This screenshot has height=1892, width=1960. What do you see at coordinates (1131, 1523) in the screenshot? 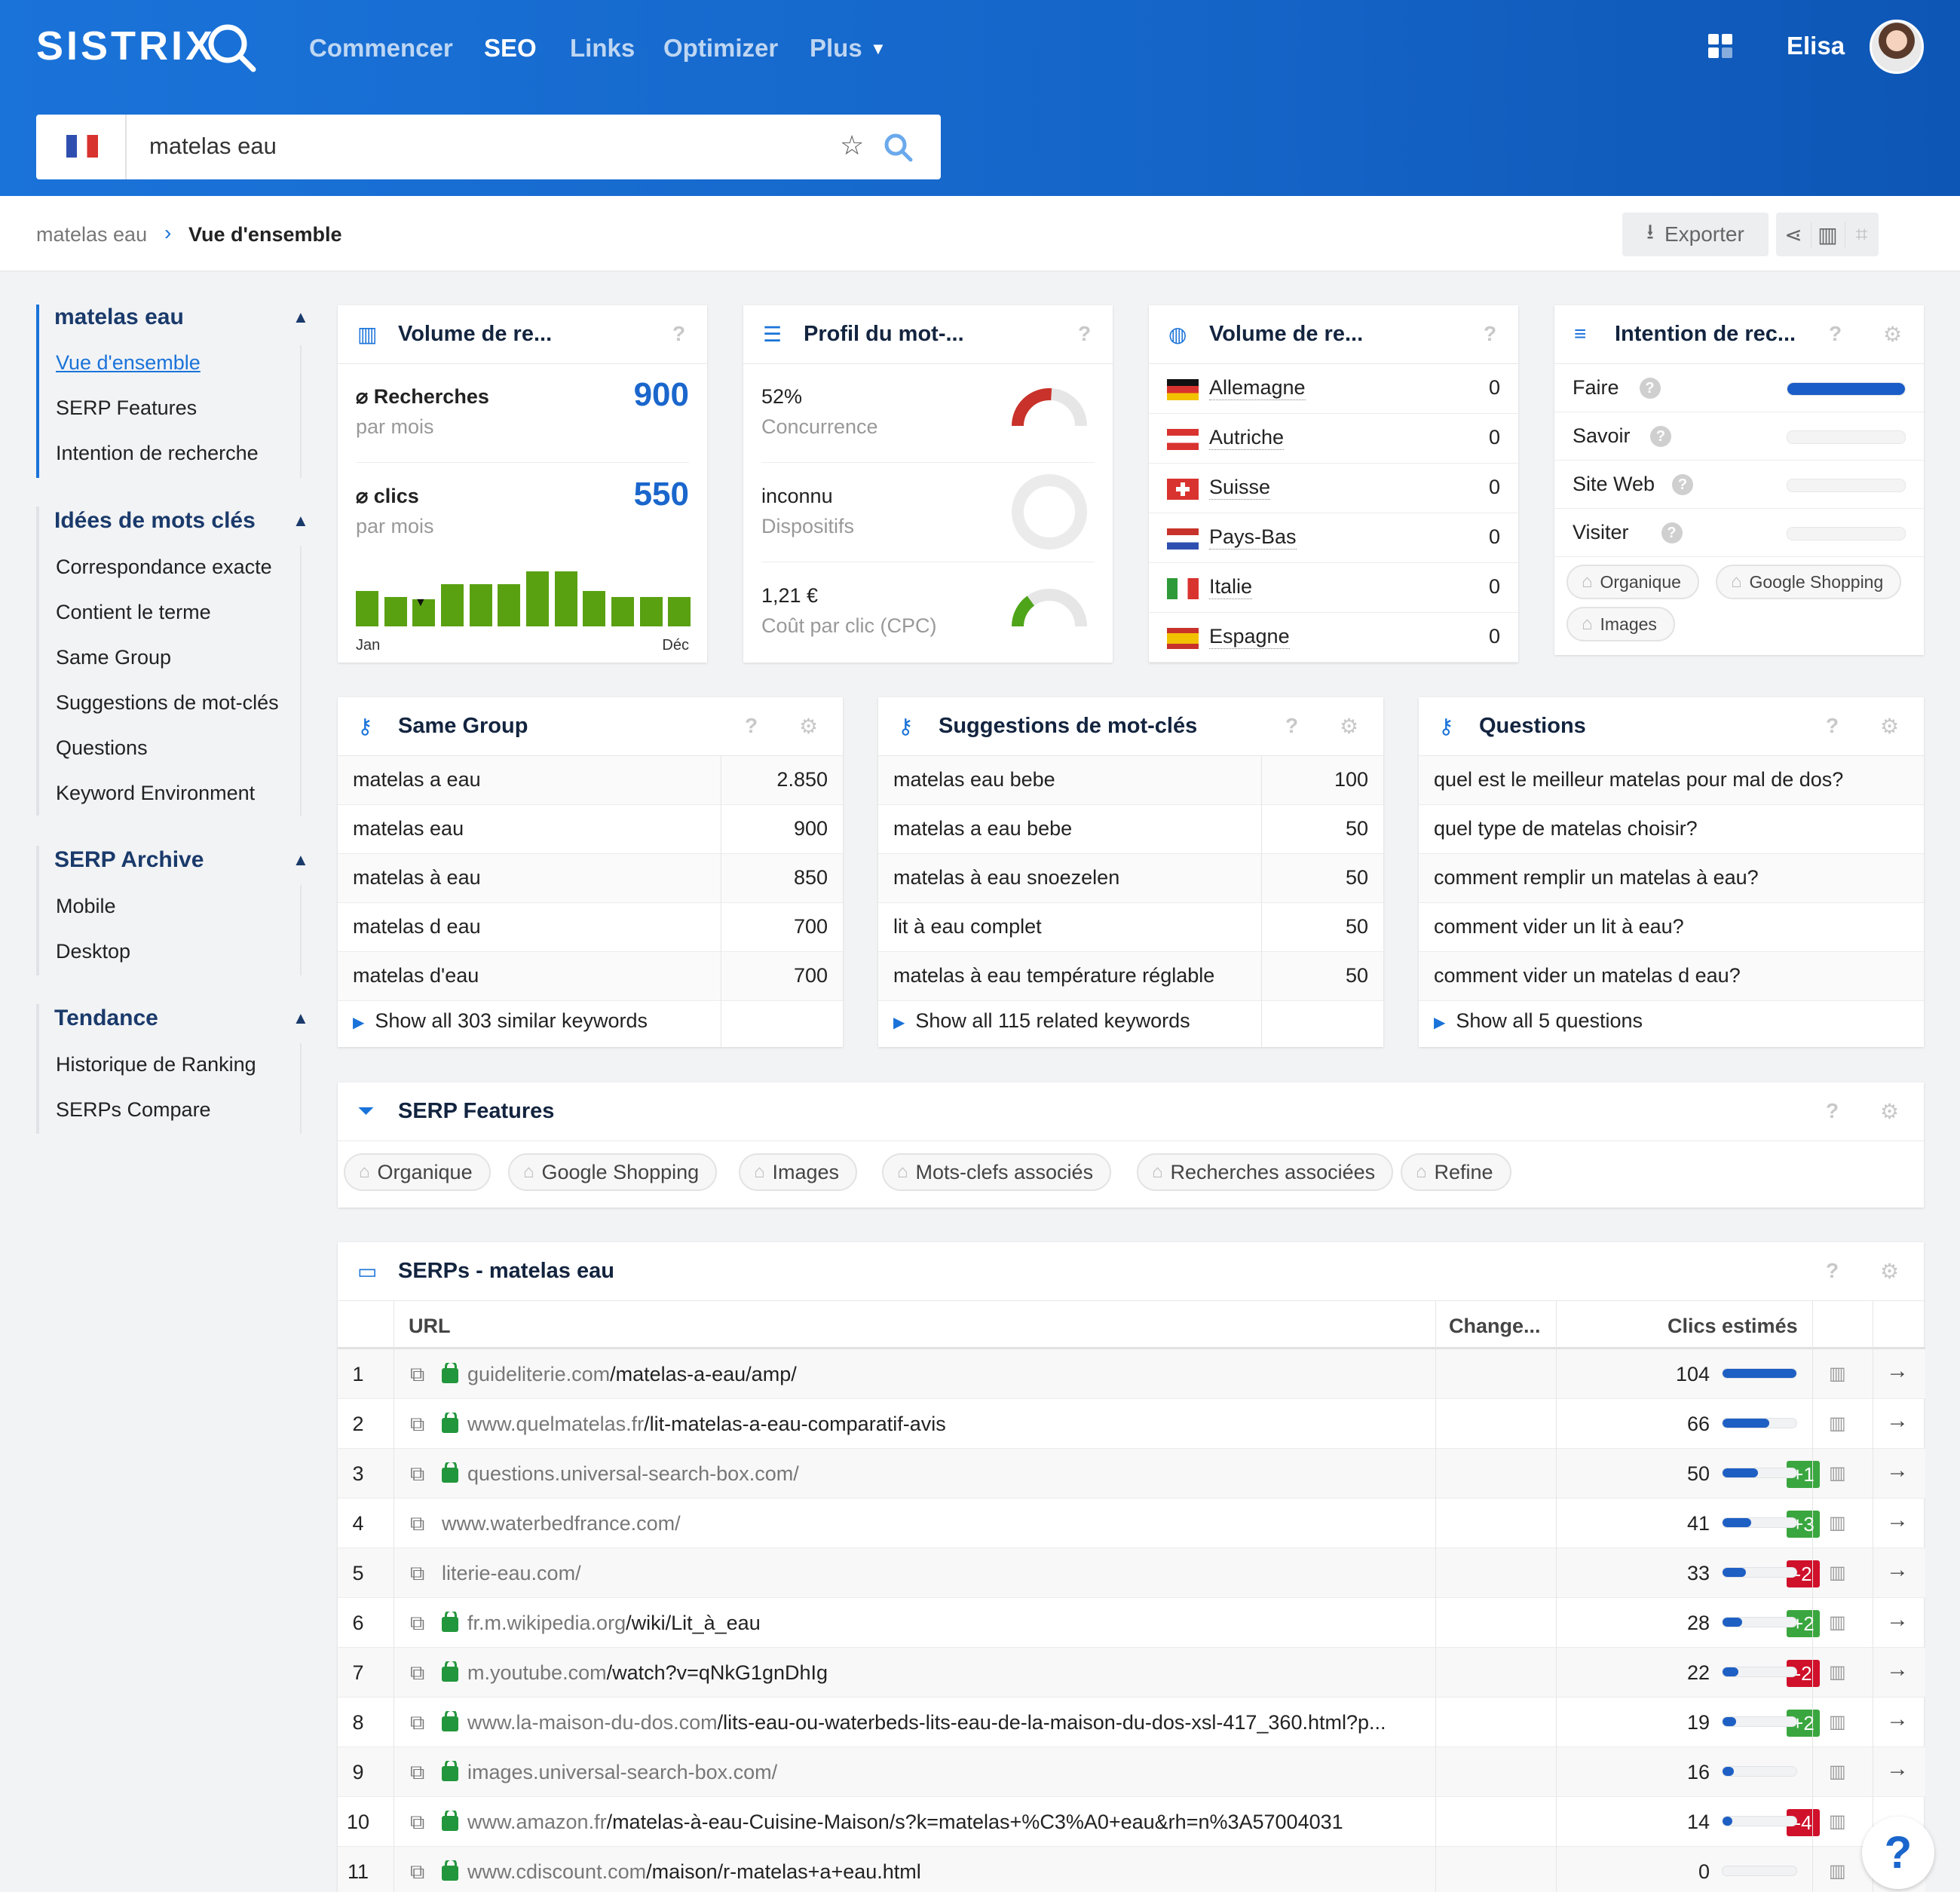
I see `table-row: 4 ⧉ www.waterbedfrance.com/+3 41 ▥ →` at bounding box center [1131, 1523].